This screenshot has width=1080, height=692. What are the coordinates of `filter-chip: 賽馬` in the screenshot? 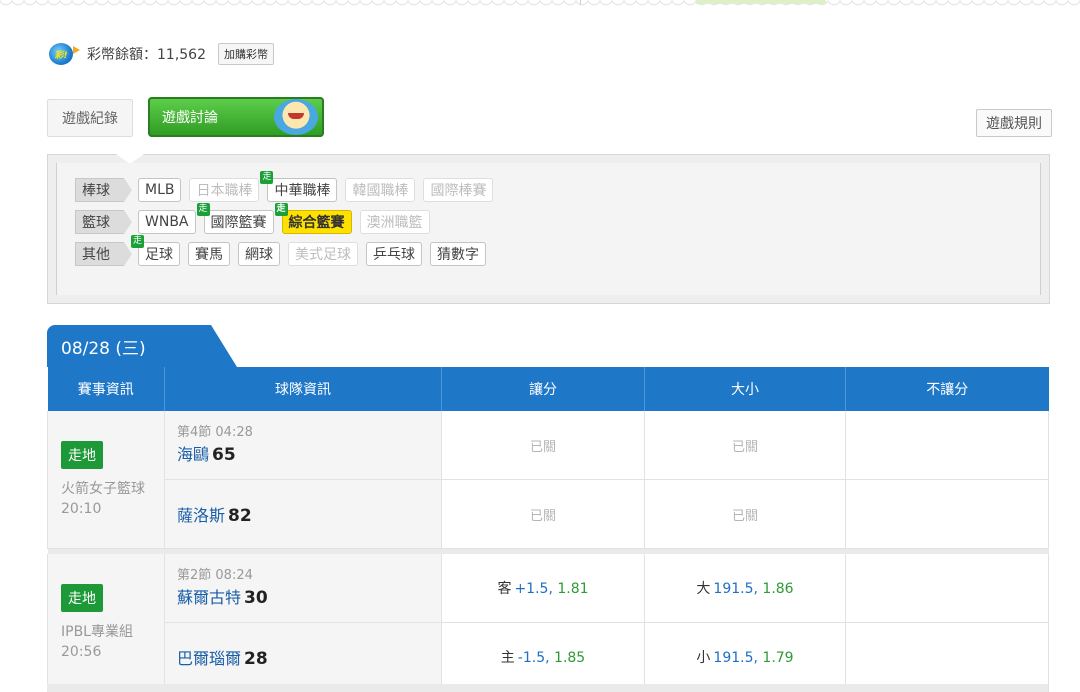 It's located at (209, 254).